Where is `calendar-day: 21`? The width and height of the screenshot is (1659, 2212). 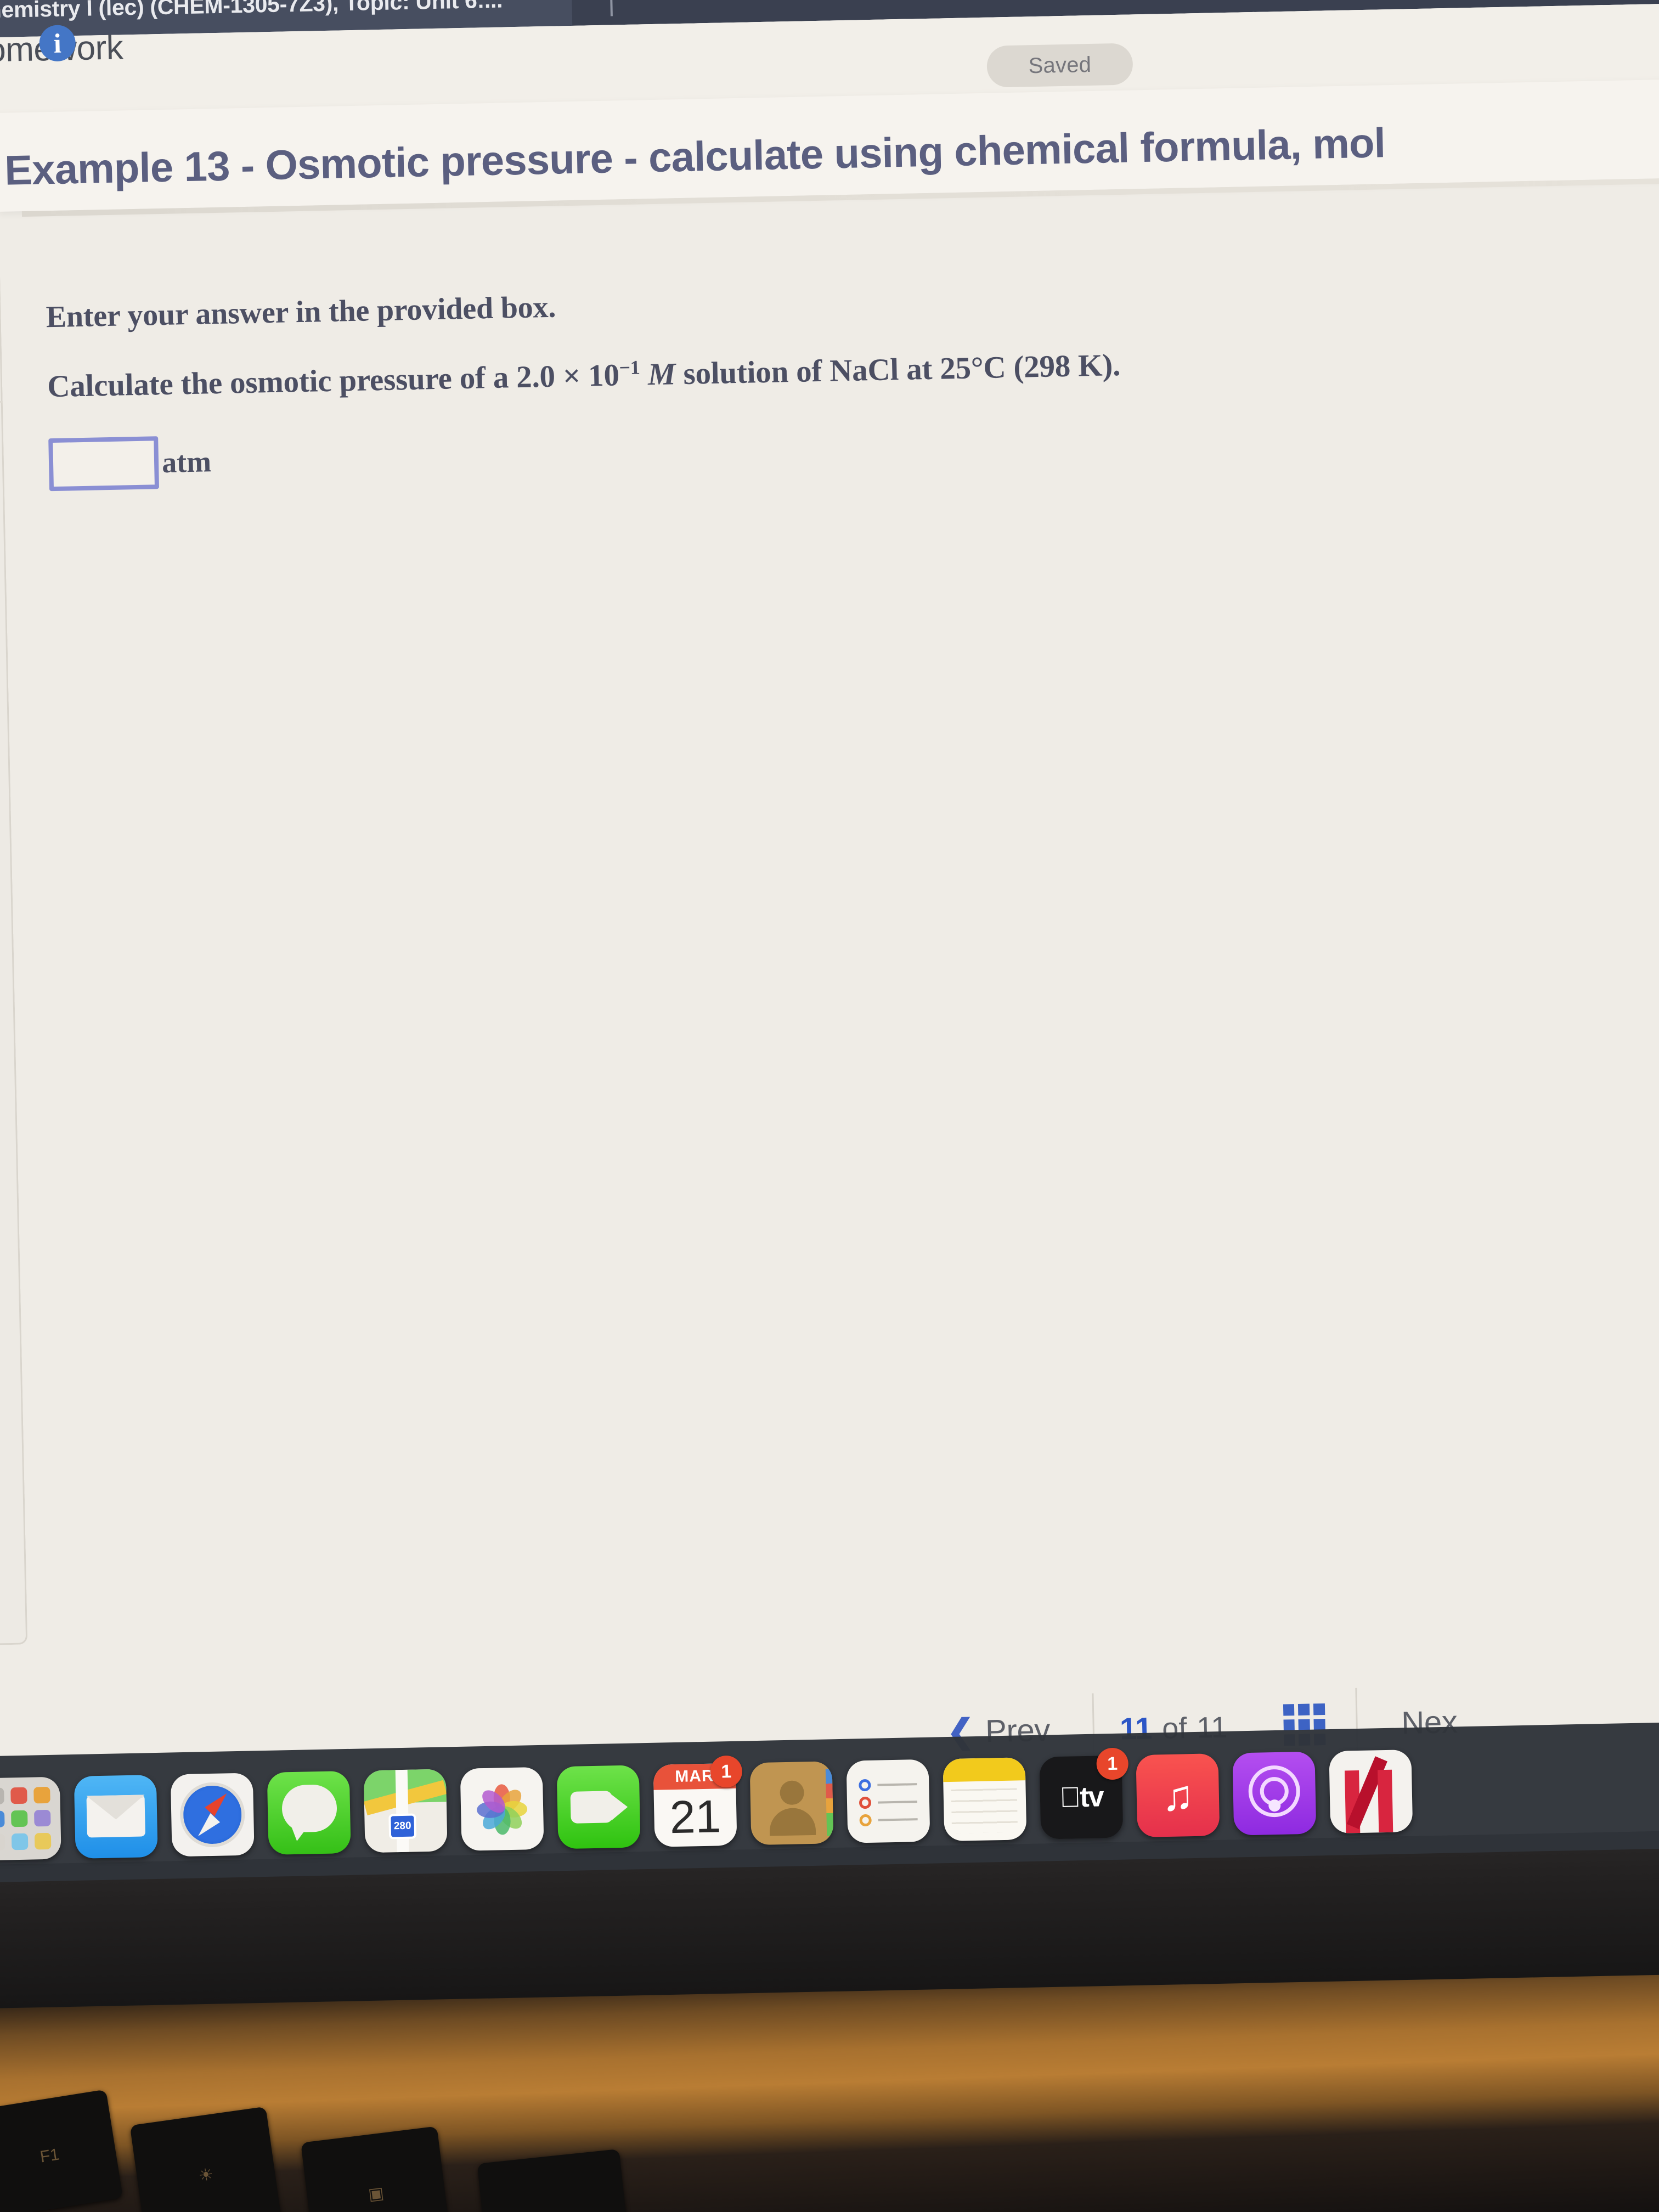 calendar-day: 21 is located at coordinates (696, 1816).